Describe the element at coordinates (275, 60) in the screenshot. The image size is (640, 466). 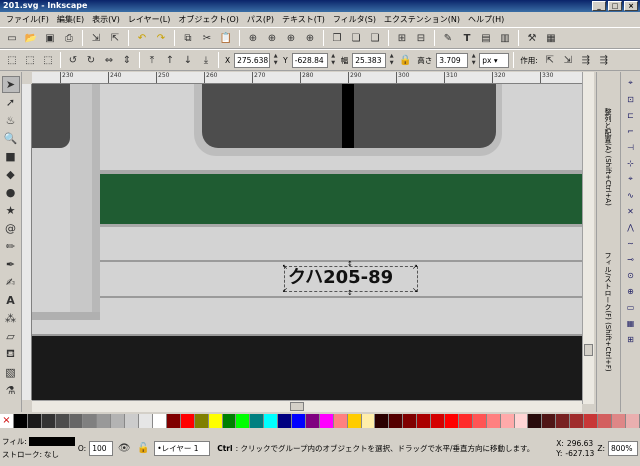
I see `x-spinner: ▲ ▼` at that location.